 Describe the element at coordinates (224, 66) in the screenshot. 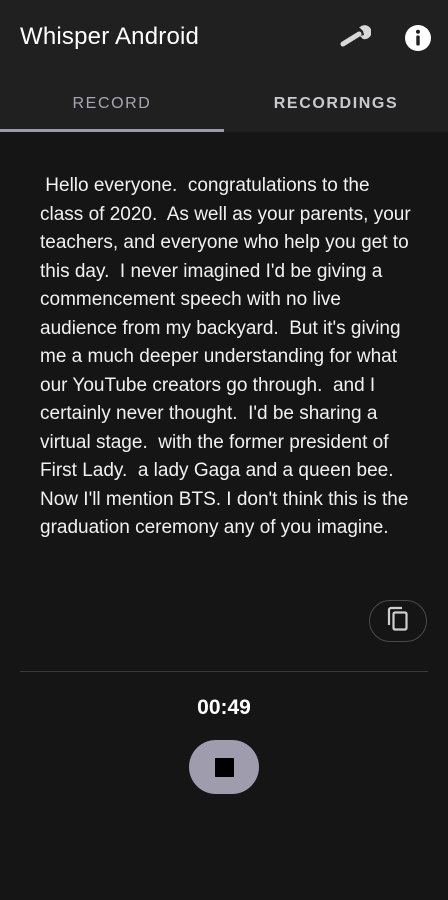

I see `top-app-bar: Whisper Android RECORD RECORDINGS` at that location.